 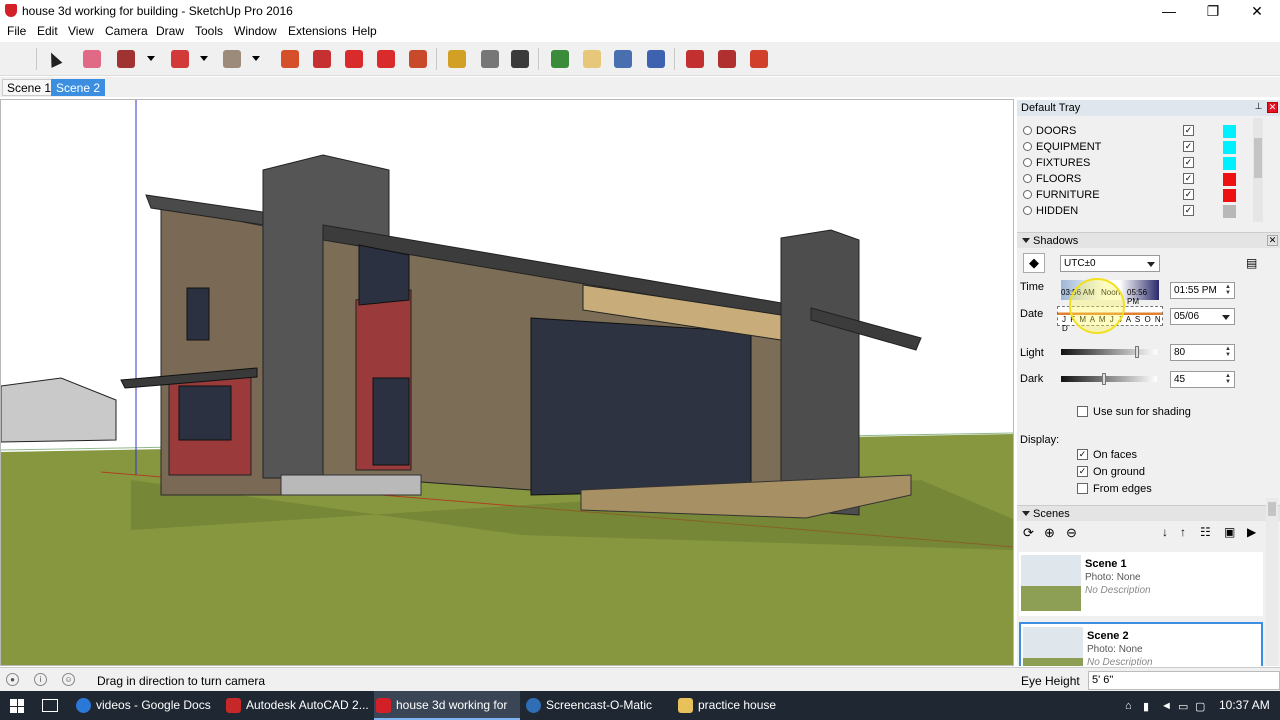 What do you see at coordinates (418, 59) in the screenshot?
I see `scale-tool-button` at bounding box center [418, 59].